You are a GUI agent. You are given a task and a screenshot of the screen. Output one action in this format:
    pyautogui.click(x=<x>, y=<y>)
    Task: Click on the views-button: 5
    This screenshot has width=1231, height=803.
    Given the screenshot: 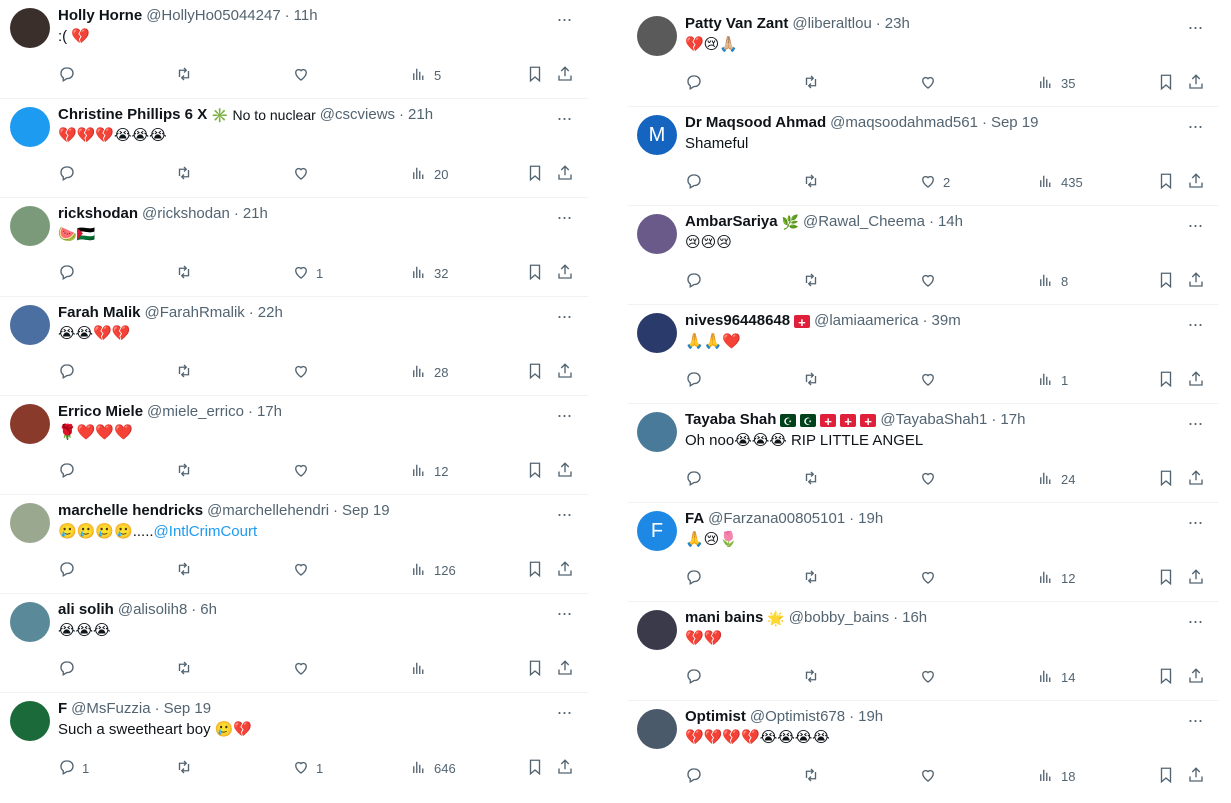 What is the action you would take?
    pyautogui.click(x=425, y=75)
    